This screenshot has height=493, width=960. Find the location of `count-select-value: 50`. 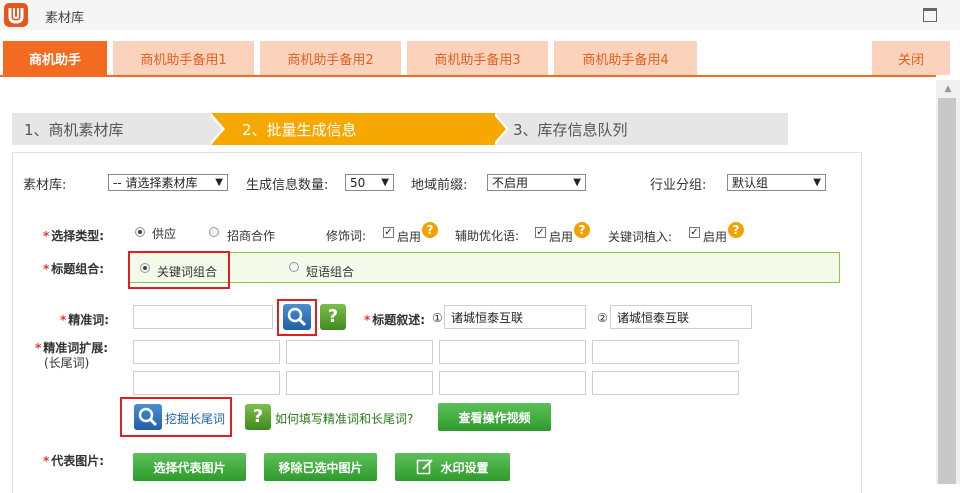

count-select-value: 50 is located at coordinates (358, 182).